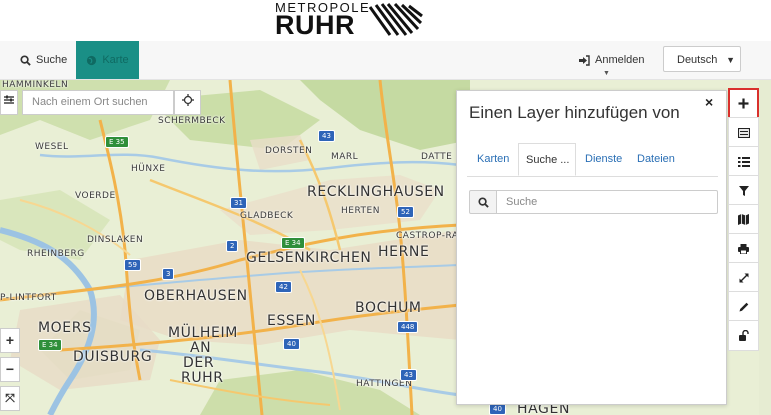 The image size is (771, 415). I want to click on measure-button, so click(743, 277).